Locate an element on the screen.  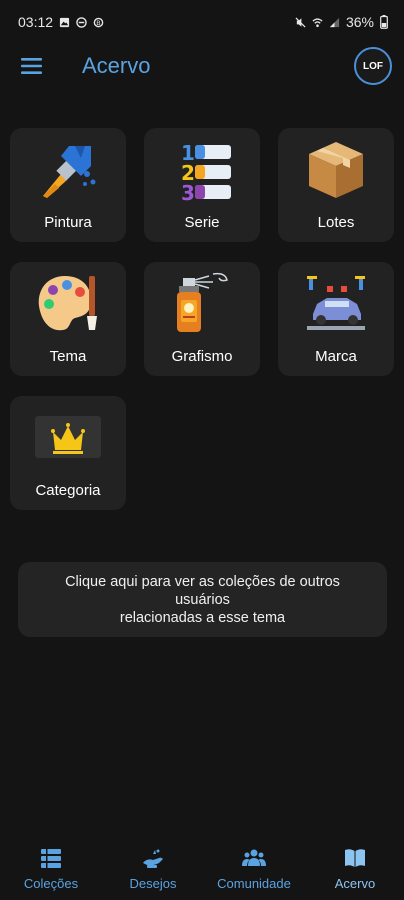
tile-label: Grafismo is located at coordinates (202, 356).